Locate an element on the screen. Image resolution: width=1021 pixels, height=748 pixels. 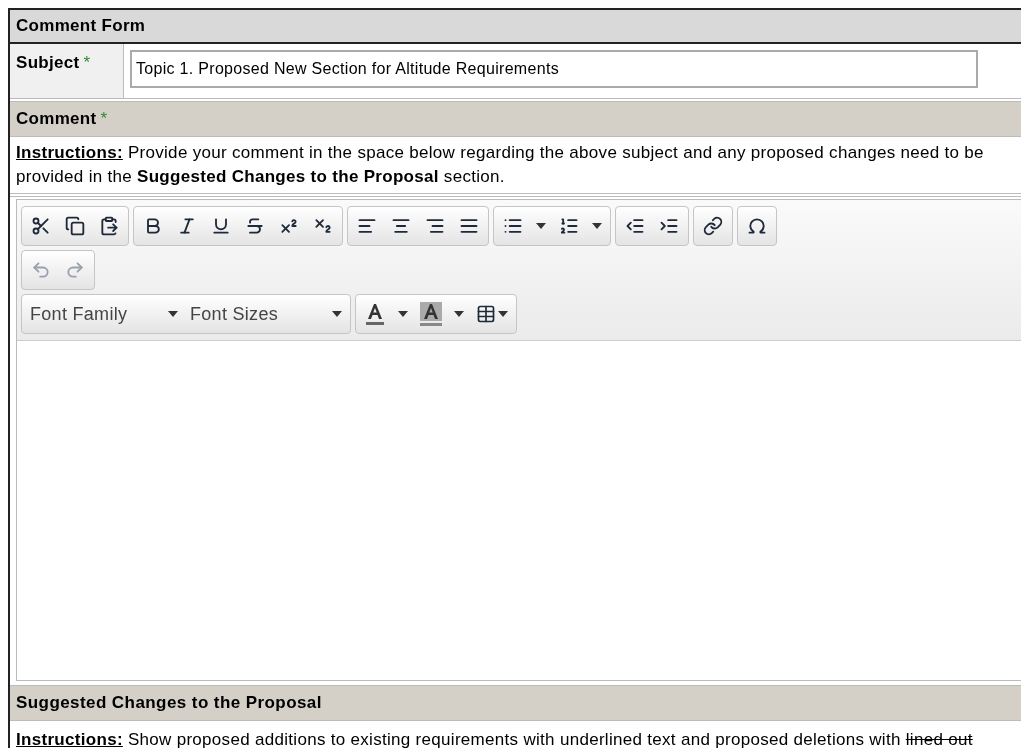
align-center-icon is located at coordinates (401, 226).